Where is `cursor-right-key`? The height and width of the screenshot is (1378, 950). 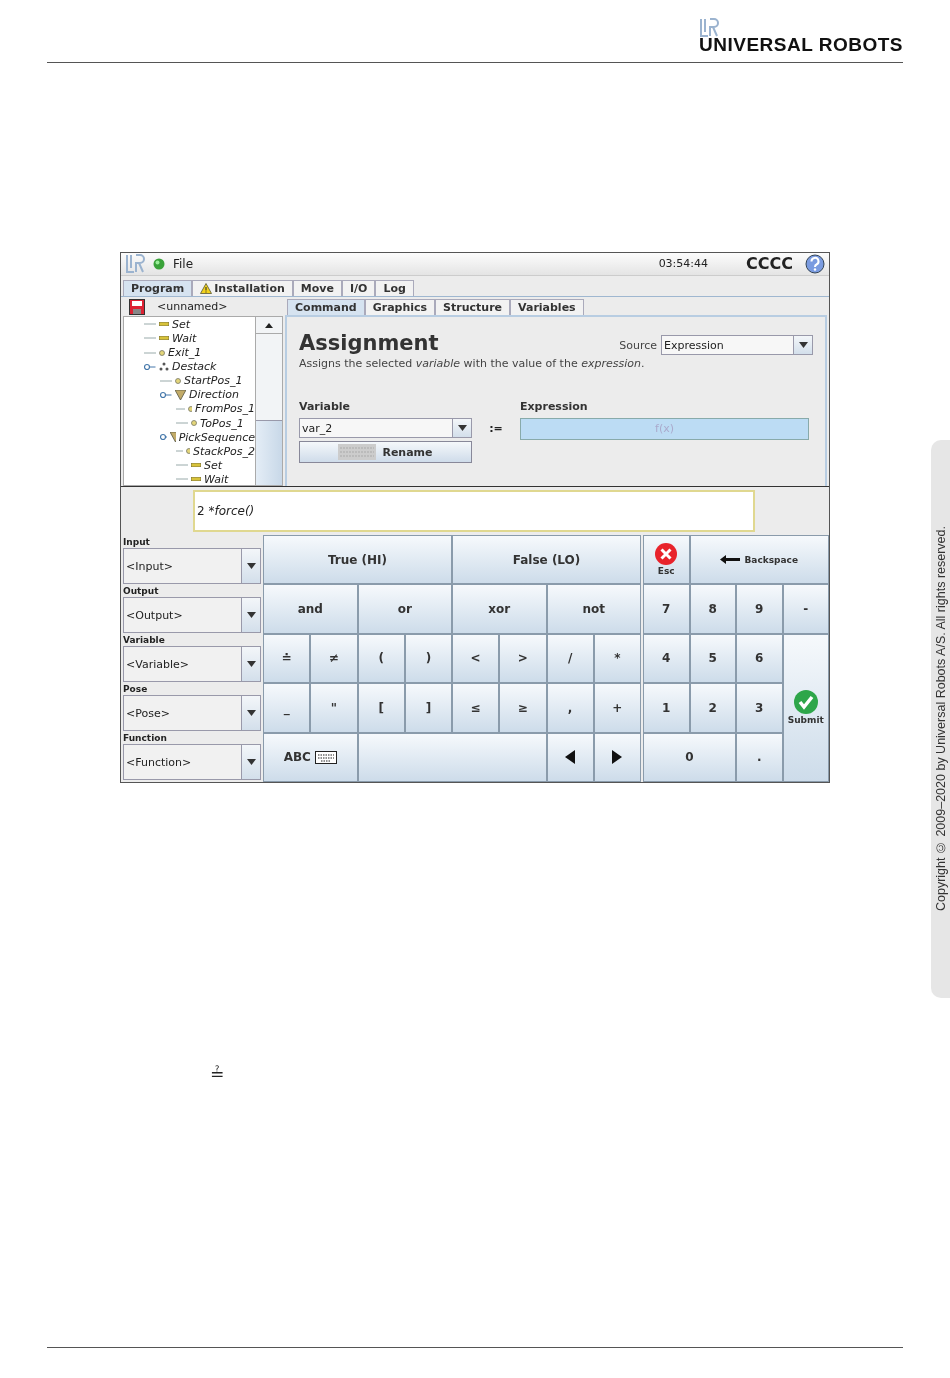
cursor-right-key is located at coordinates (617, 757).